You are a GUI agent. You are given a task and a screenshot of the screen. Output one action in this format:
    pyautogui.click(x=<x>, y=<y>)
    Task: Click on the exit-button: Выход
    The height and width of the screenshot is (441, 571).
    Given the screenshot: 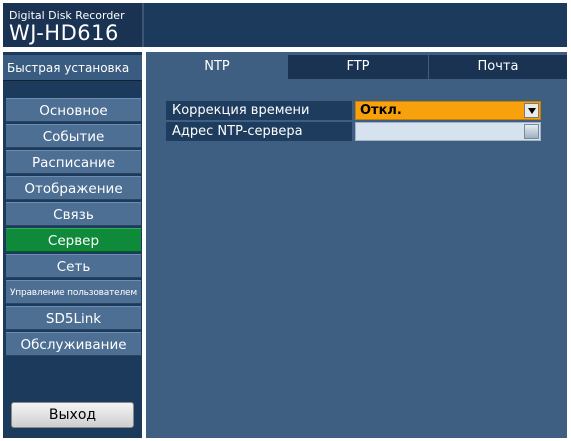 What is the action you would take?
    pyautogui.click(x=72, y=415)
    